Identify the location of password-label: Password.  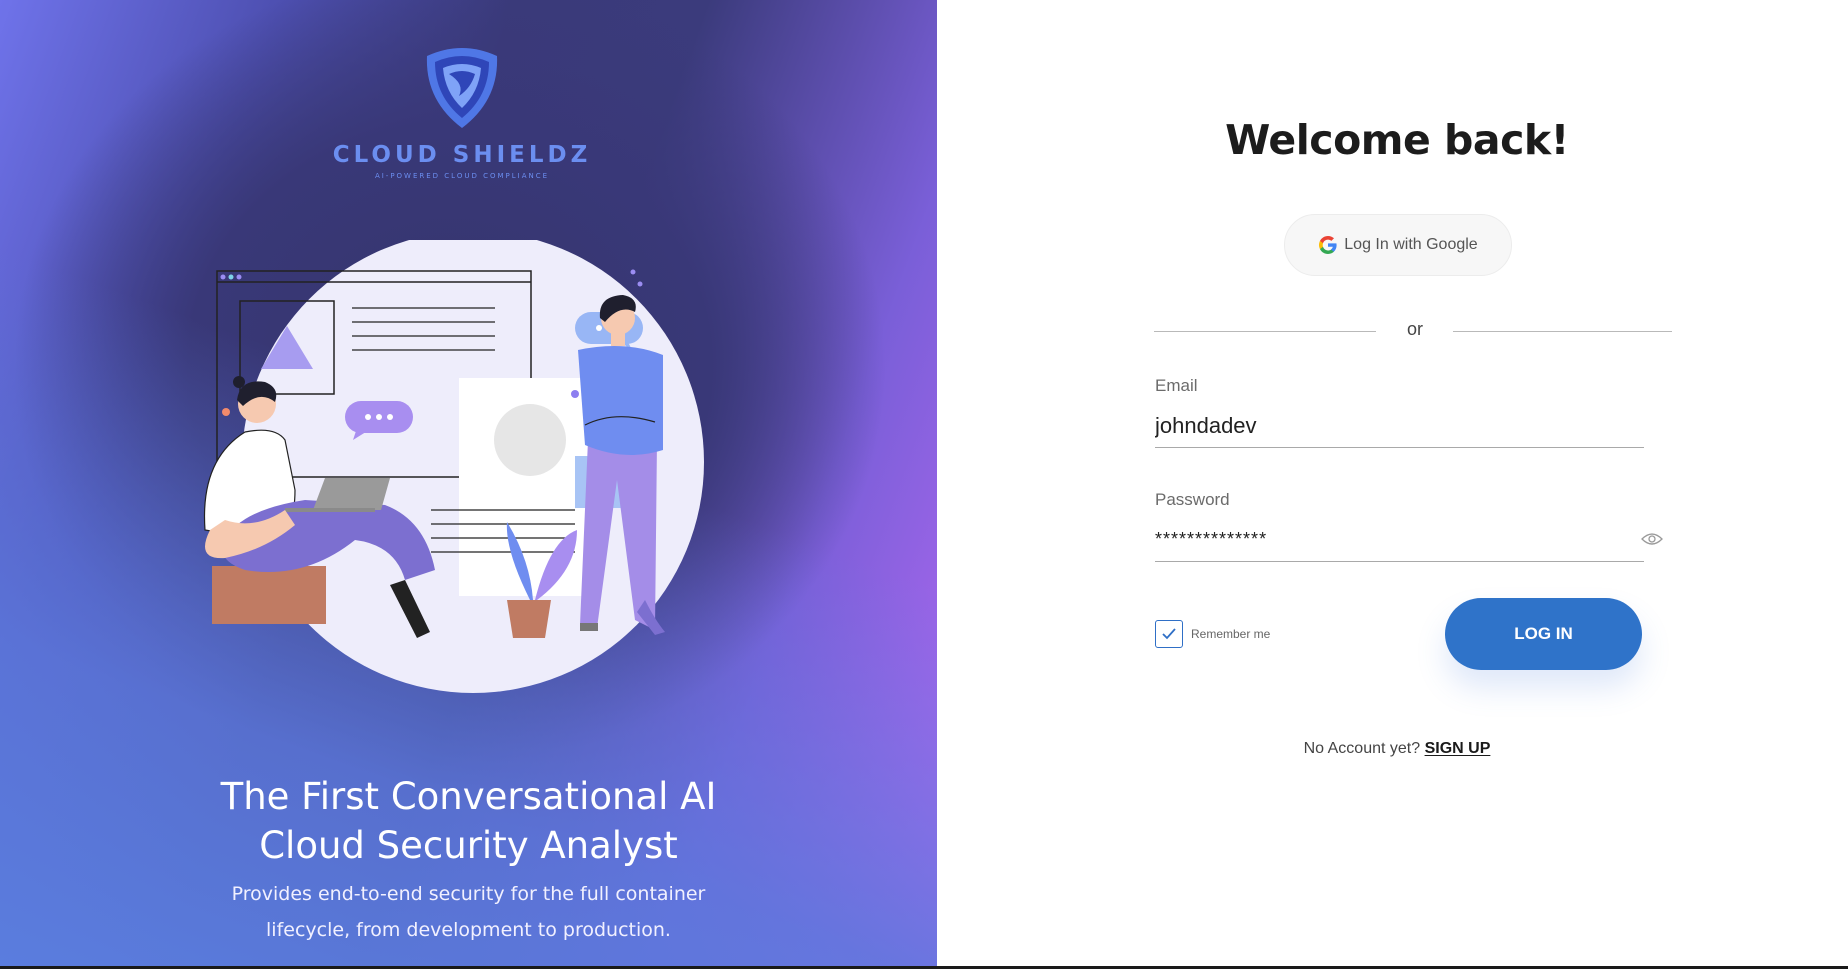
(1192, 499).